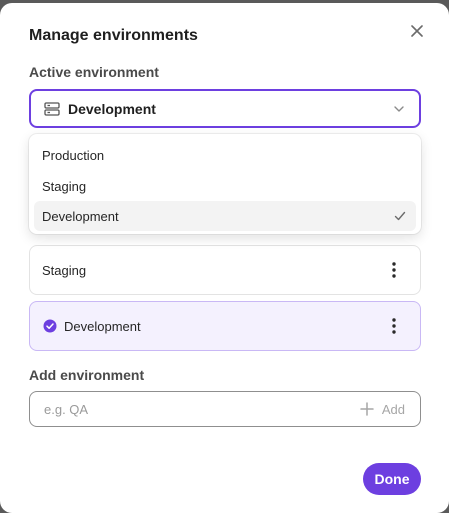 Image resolution: width=449 pixels, height=513 pixels. Describe the element at coordinates (94, 72) in the screenshot. I see `active-environment-label: Active environment` at that location.